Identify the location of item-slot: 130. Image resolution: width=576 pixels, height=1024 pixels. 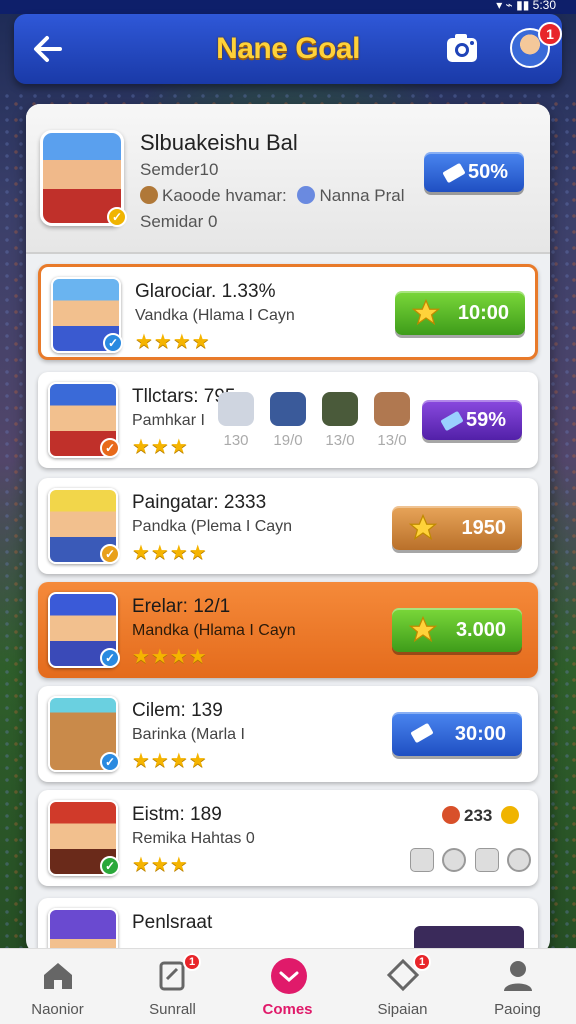
(236, 420).